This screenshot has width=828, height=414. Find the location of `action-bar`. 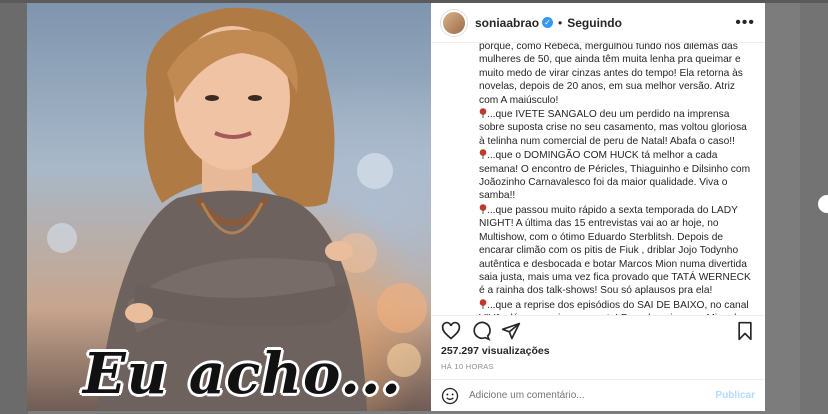

action-bar is located at coordinates (598, 330).